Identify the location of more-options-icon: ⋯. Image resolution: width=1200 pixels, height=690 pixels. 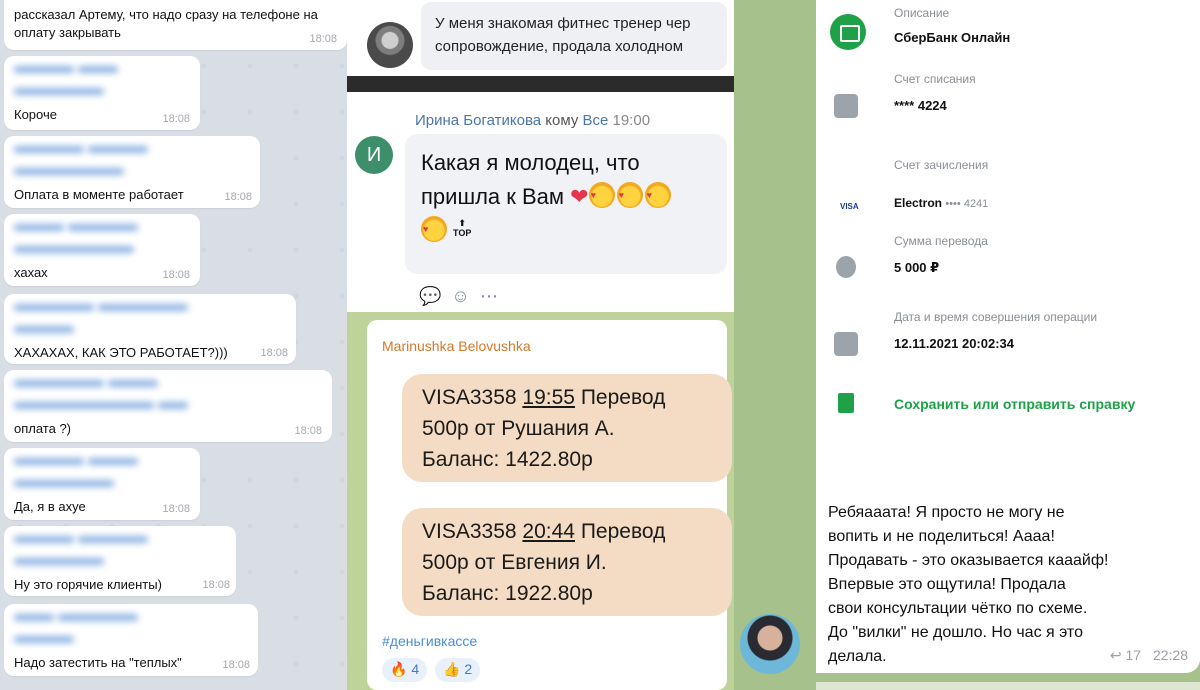
(494, 296).